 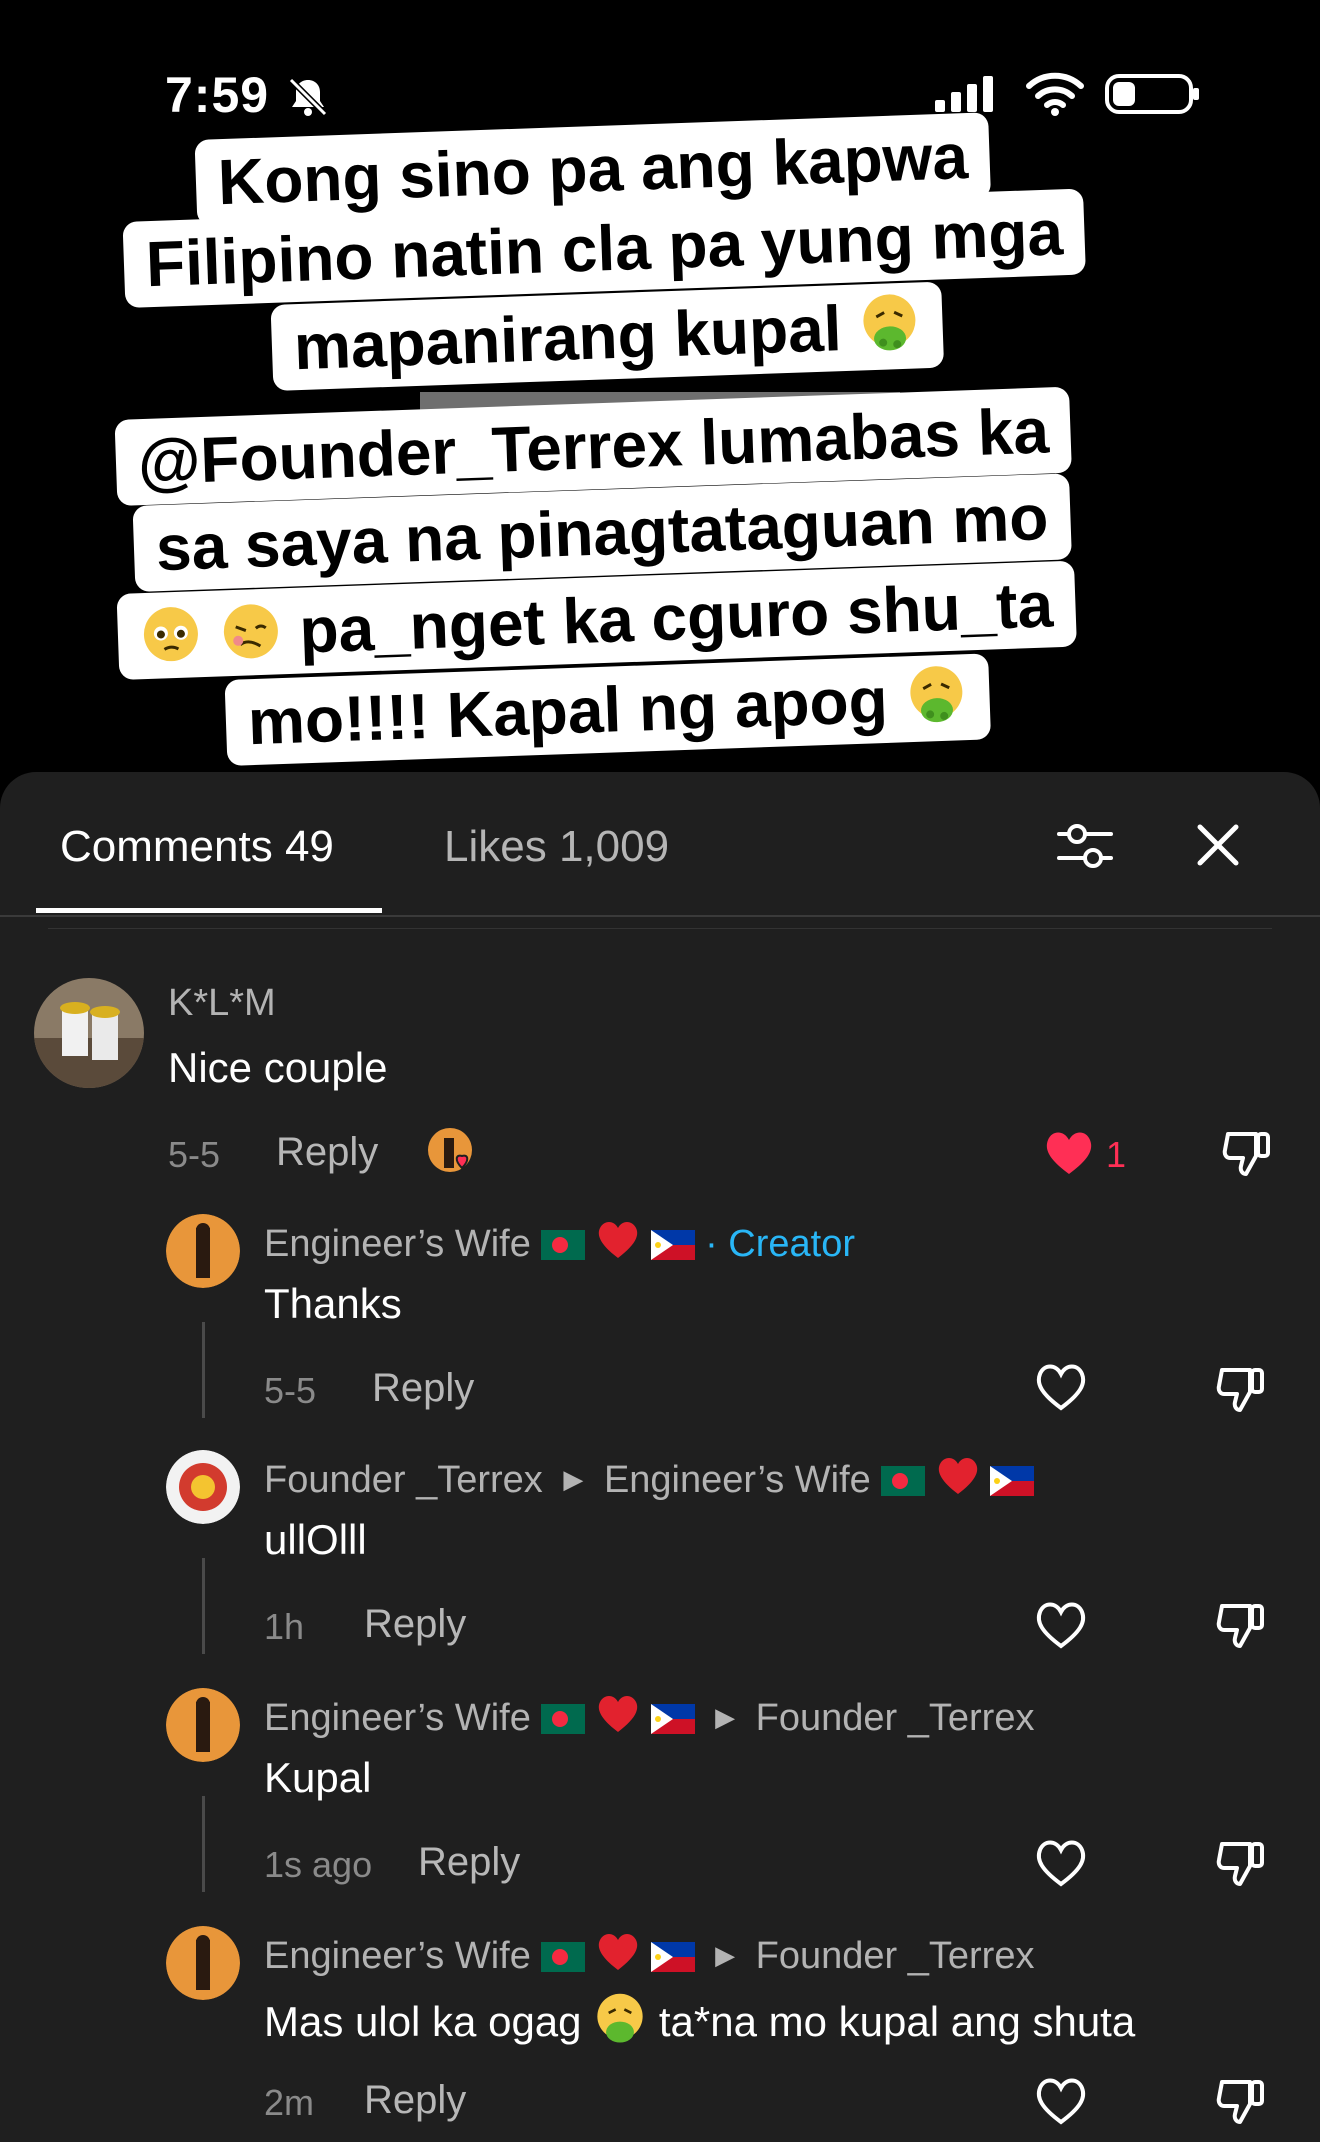 I want to click on comment-author: Engineer’s Wife · Creator, so click(x=559, y=1242).